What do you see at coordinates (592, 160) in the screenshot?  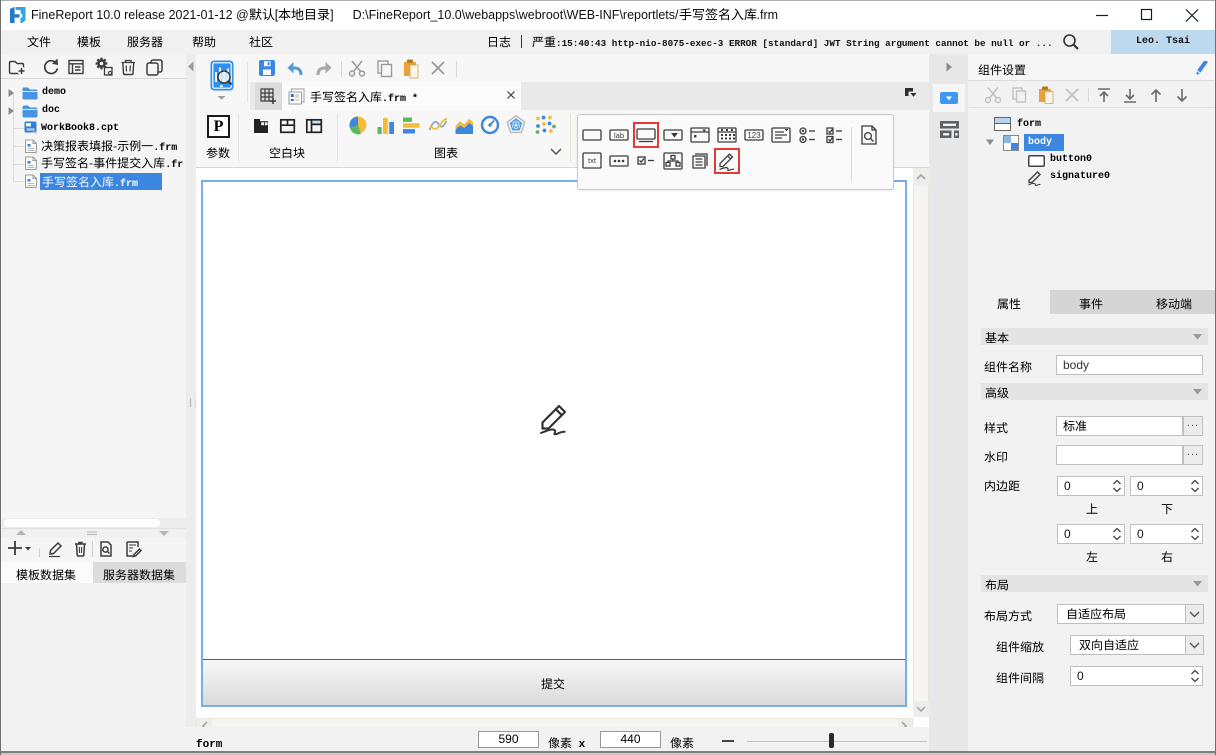 I see `svg-text: txt` at bounding box center [592, 160].